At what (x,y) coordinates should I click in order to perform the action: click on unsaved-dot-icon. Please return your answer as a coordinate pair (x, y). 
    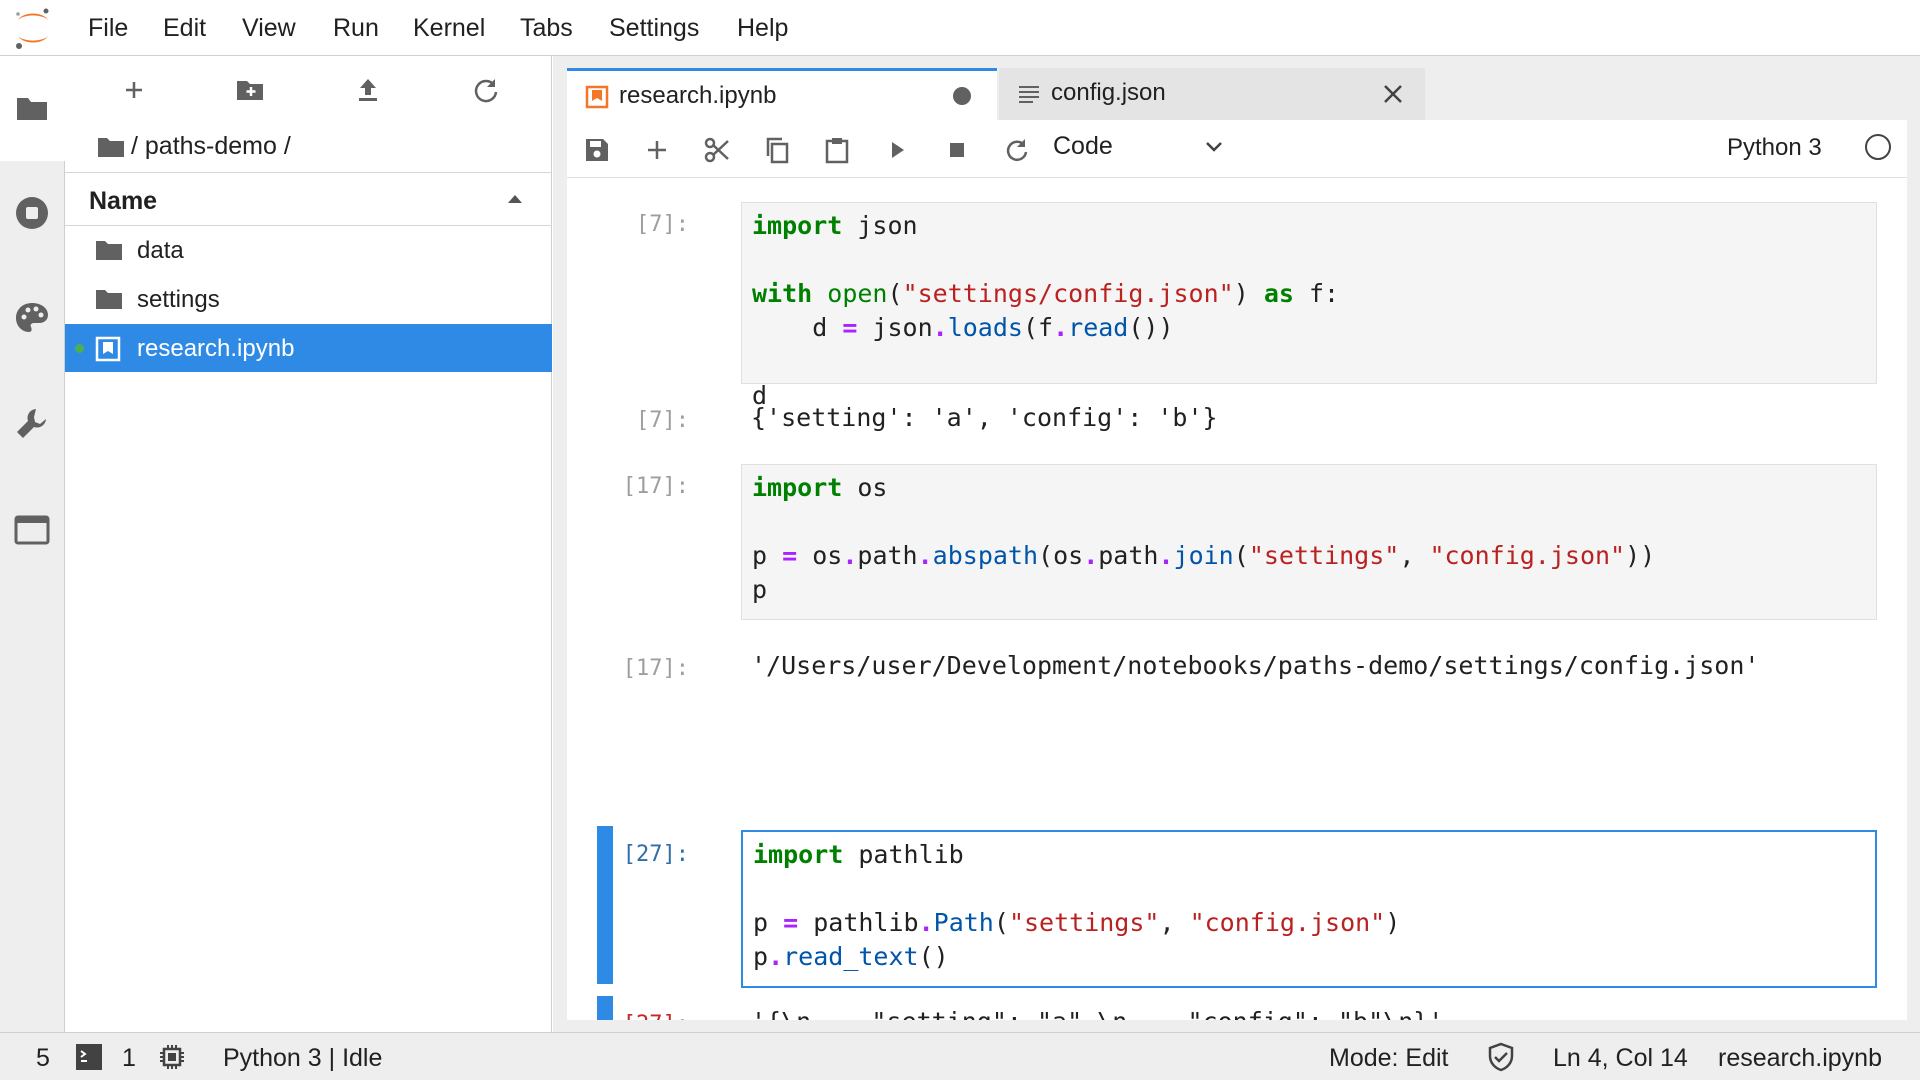
    Looking at the image, I should click on (962, 96).